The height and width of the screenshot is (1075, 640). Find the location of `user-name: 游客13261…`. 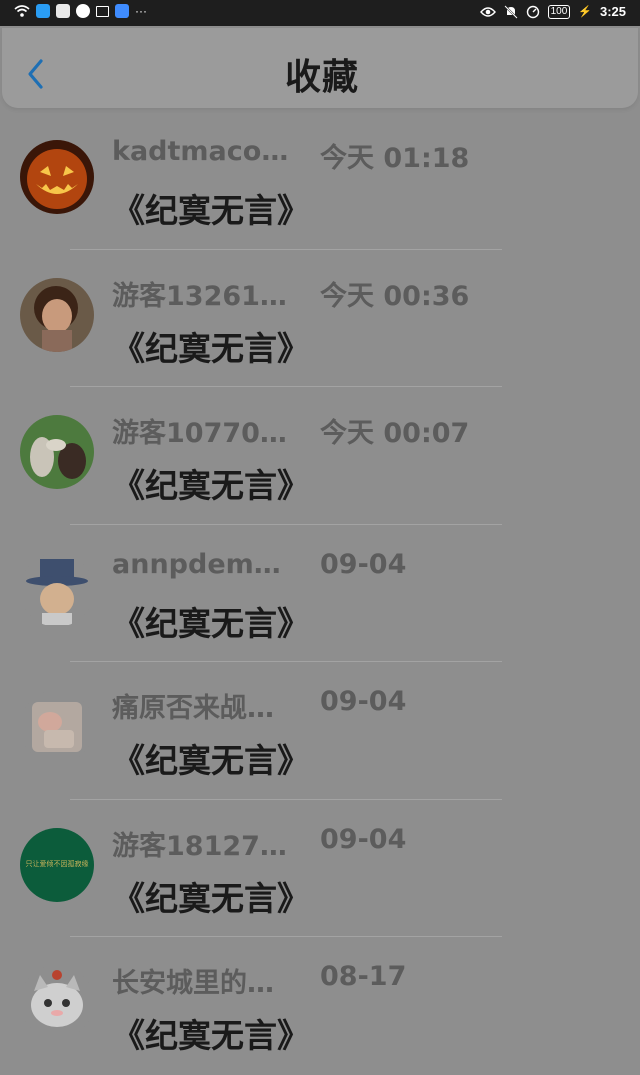

user-name: 游客13261… is located at coordinates (199, 296).